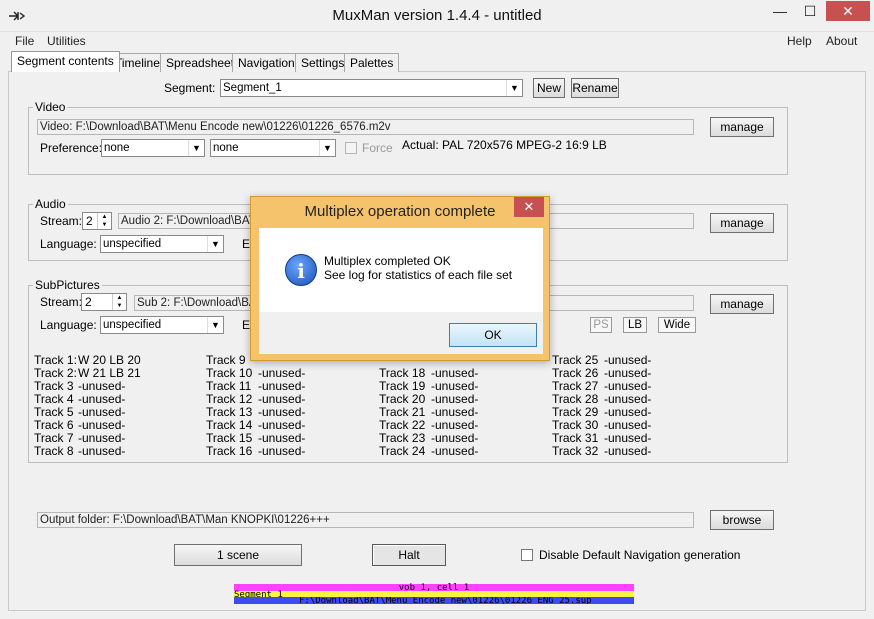 The width and height of the screenshot is (874, 619). Describe the element at coordinates (238, 555) in the screenshot. I see `scene-button: 1 scene` at that location.